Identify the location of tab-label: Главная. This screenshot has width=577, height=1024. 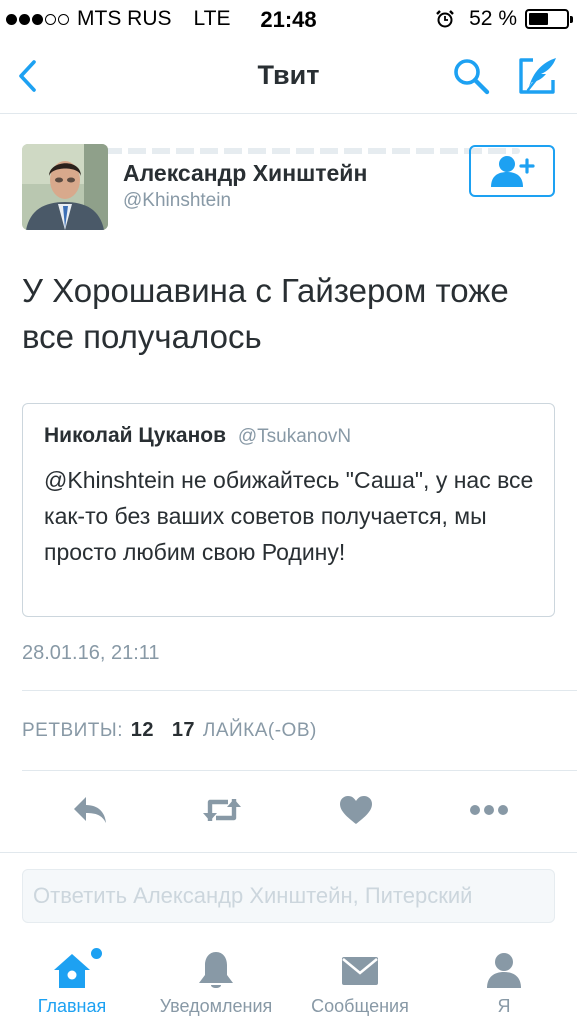
(72, 1006).